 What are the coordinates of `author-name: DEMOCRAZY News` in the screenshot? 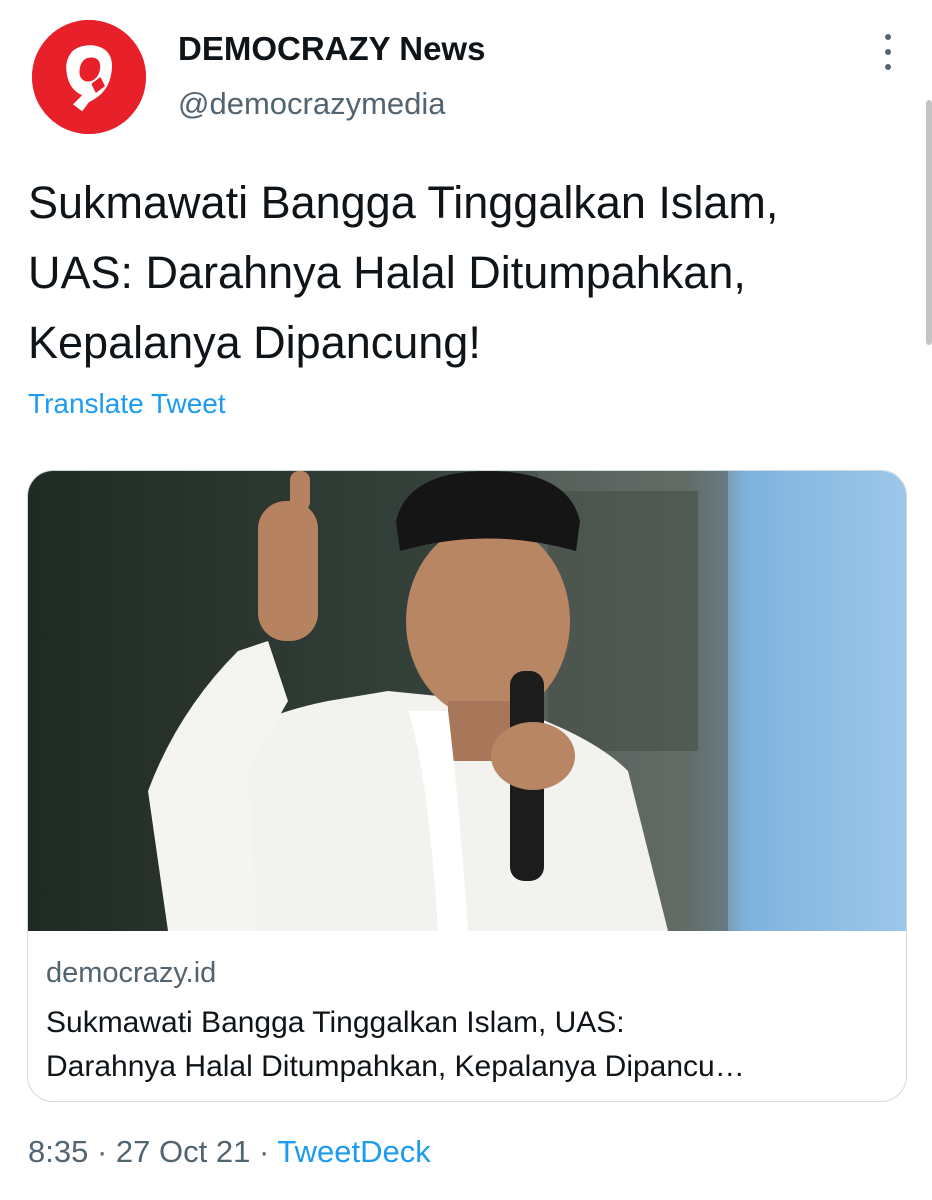 It's located at (331, 49).